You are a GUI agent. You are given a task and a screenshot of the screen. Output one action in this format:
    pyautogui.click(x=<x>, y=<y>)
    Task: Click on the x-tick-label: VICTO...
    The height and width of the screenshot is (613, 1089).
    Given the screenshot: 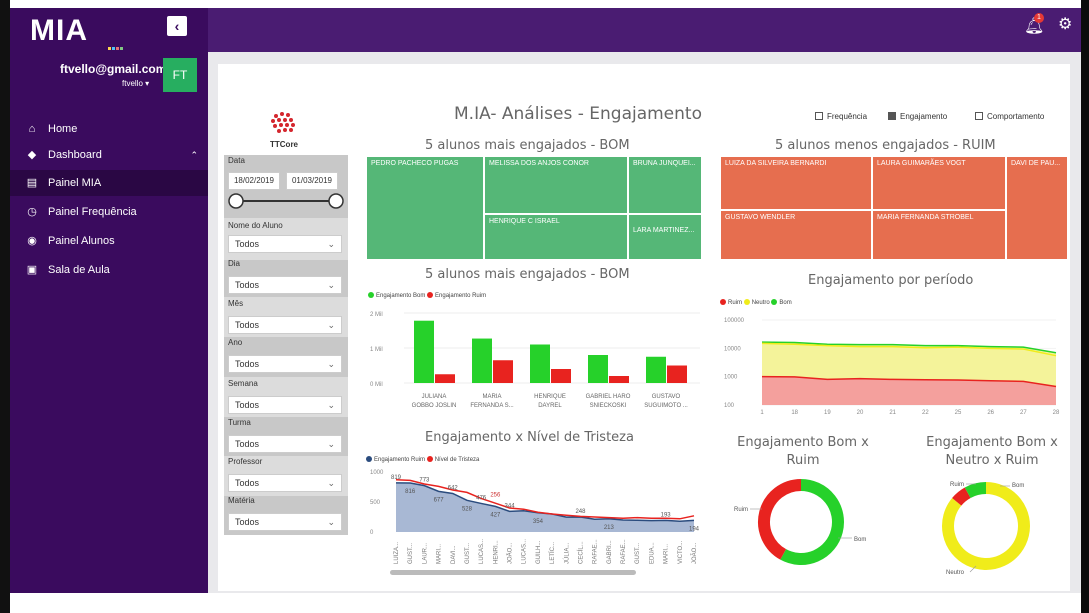 What is the action you would take?
    pyautogui.click(x=681, y=552)
    